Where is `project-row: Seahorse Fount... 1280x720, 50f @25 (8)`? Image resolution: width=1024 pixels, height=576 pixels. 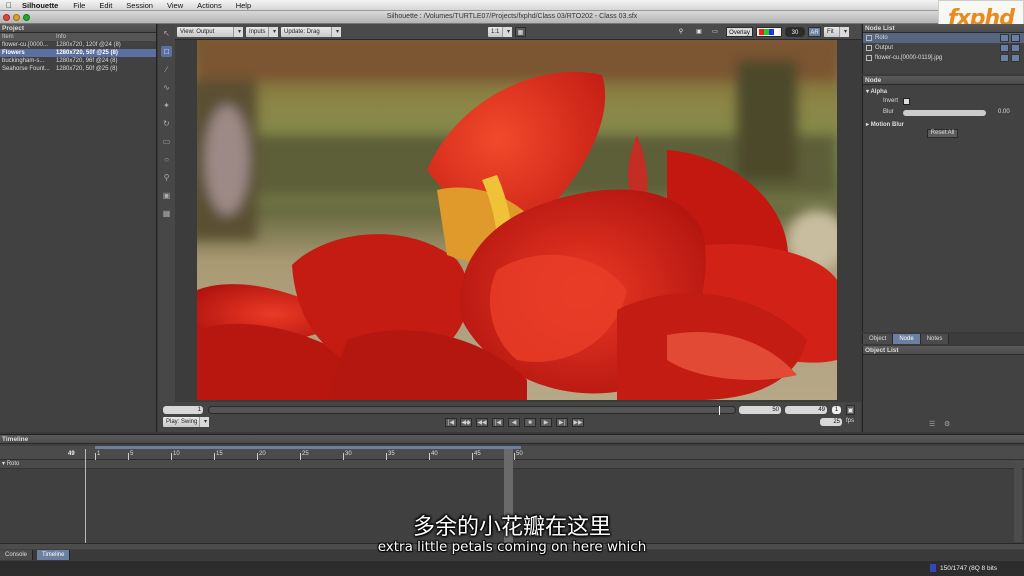 project-row: Seahorse Fount... 1280x720, 50f @25 (8) is located at coordinates (78, 69).